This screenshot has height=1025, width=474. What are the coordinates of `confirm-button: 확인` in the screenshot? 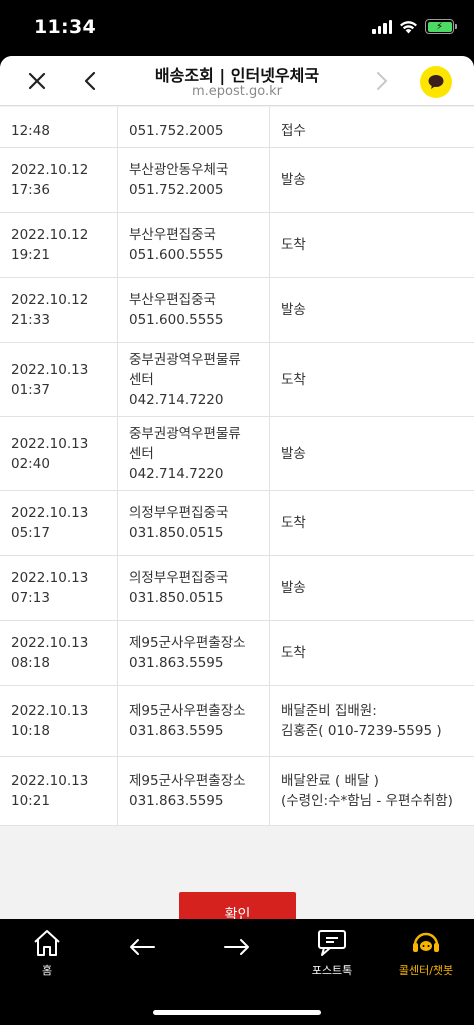 It's located at (237, 905).